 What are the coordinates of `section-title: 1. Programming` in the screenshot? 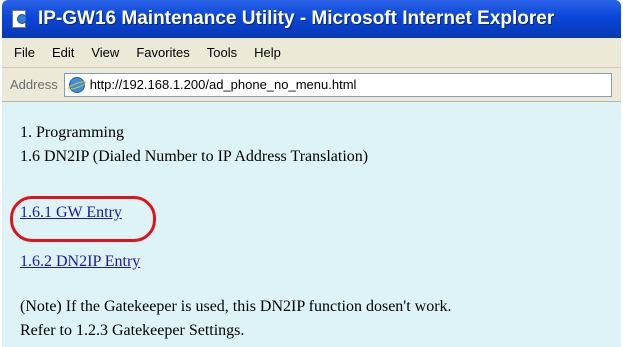 It's located at (72, 132).